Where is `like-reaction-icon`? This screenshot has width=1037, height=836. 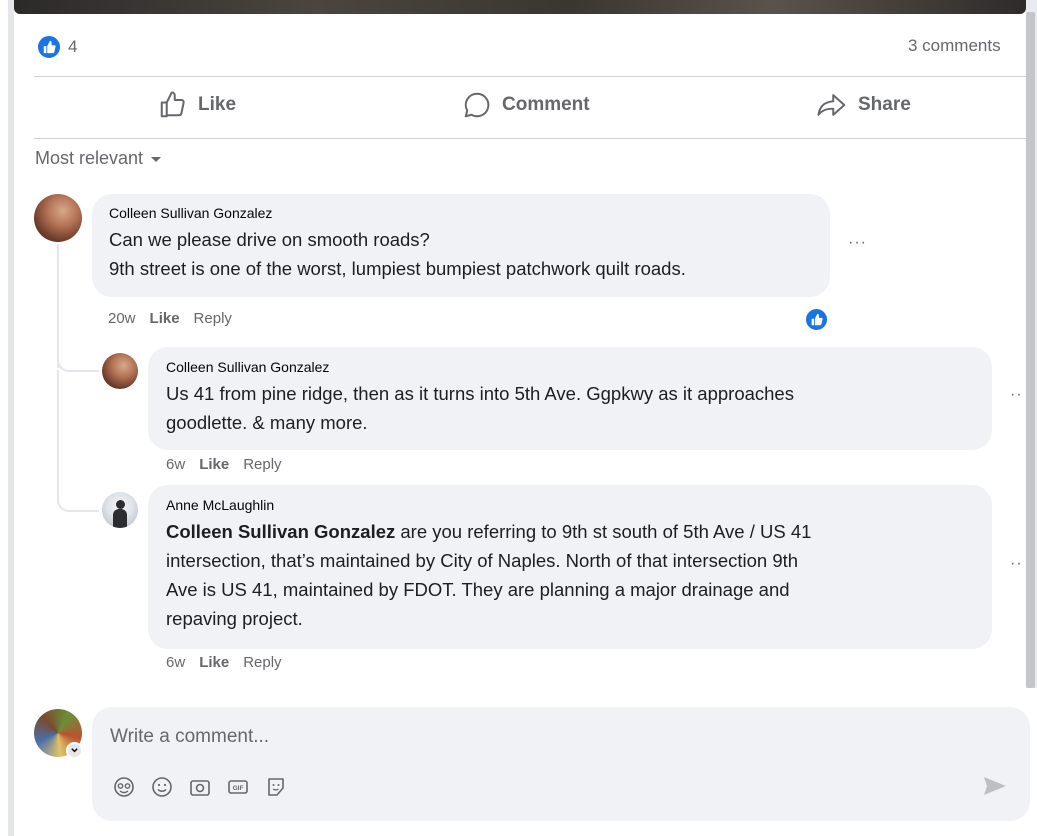 like-reaction-icon is located at coordinates (49, 47).